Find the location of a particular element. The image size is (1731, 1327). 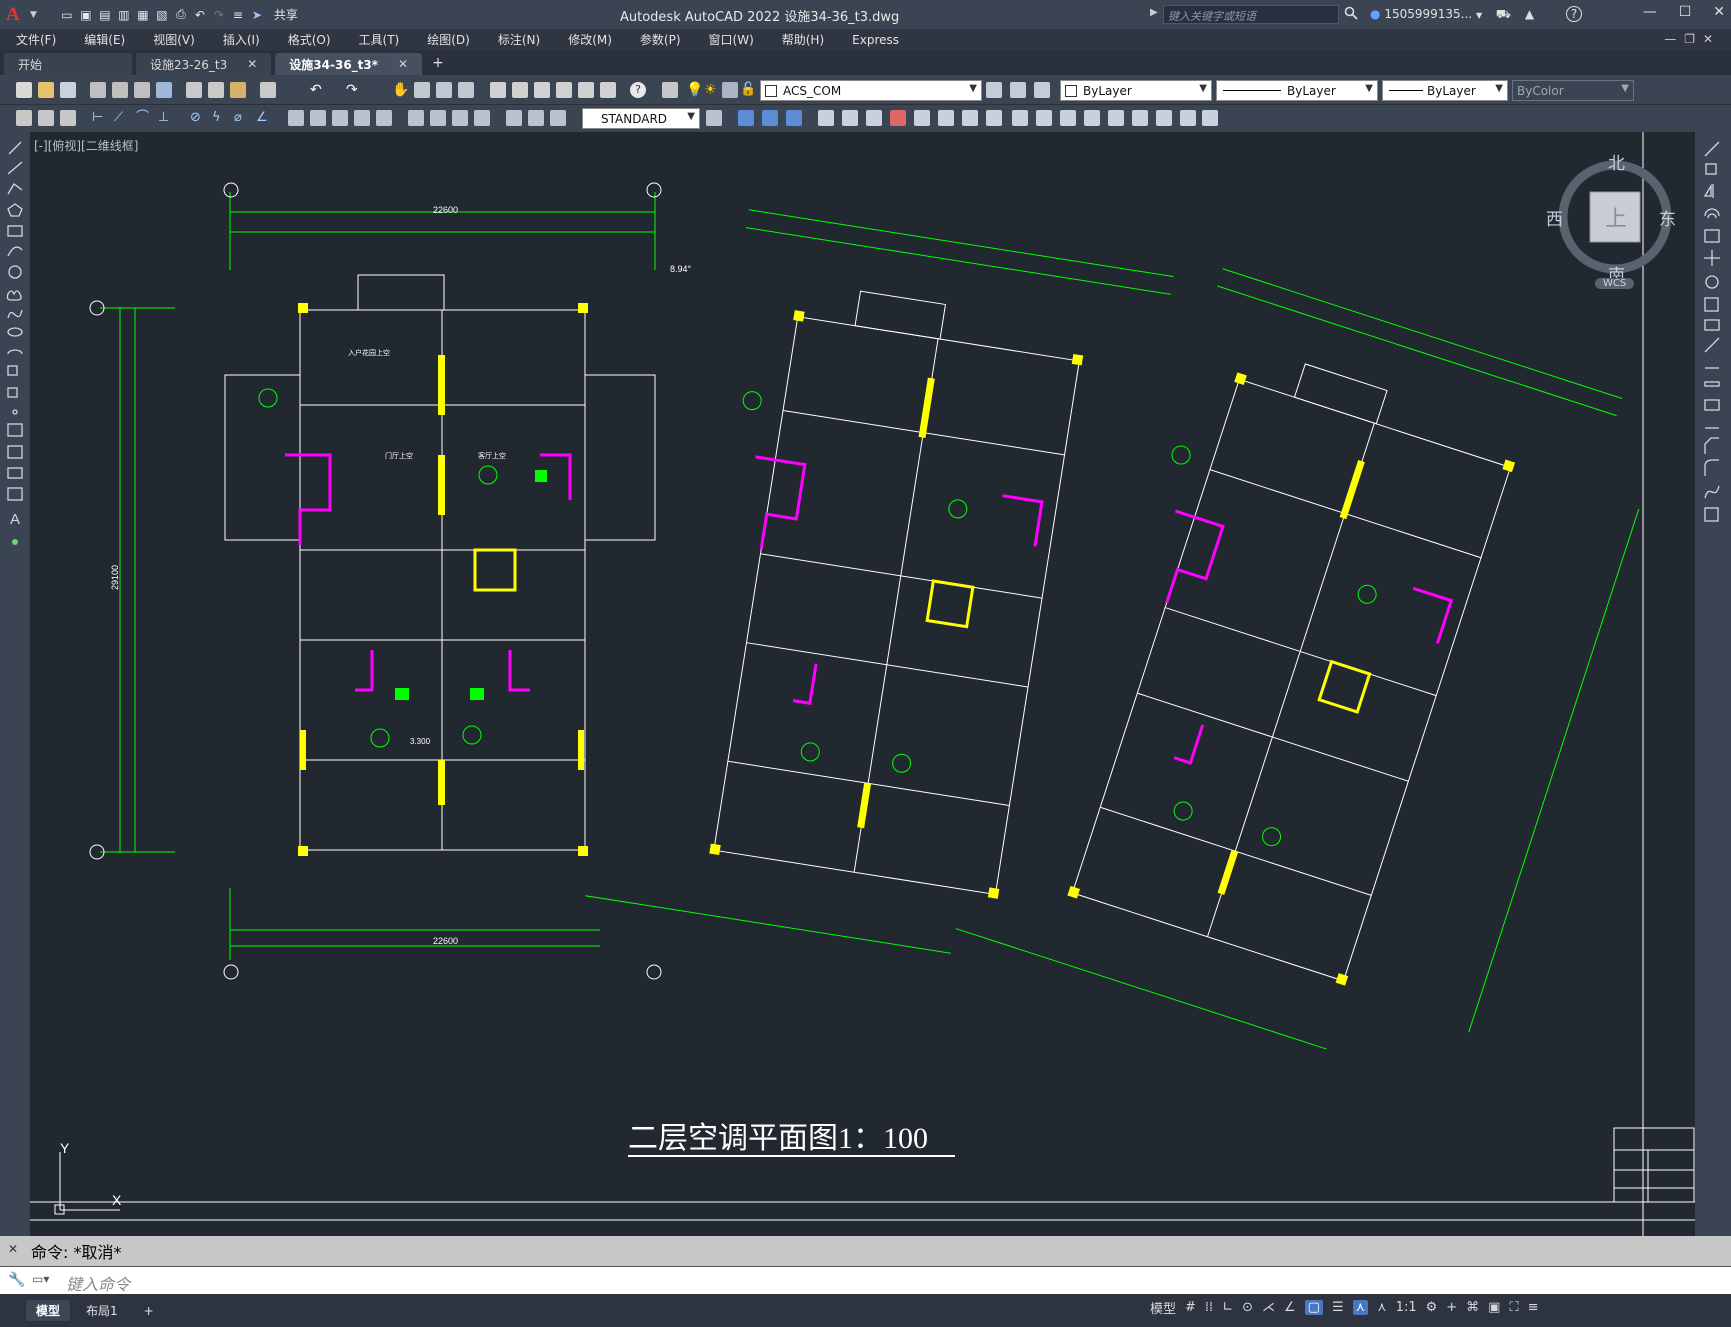

layer-freeze-icon: ☀ is located at coordinates (712, 90).